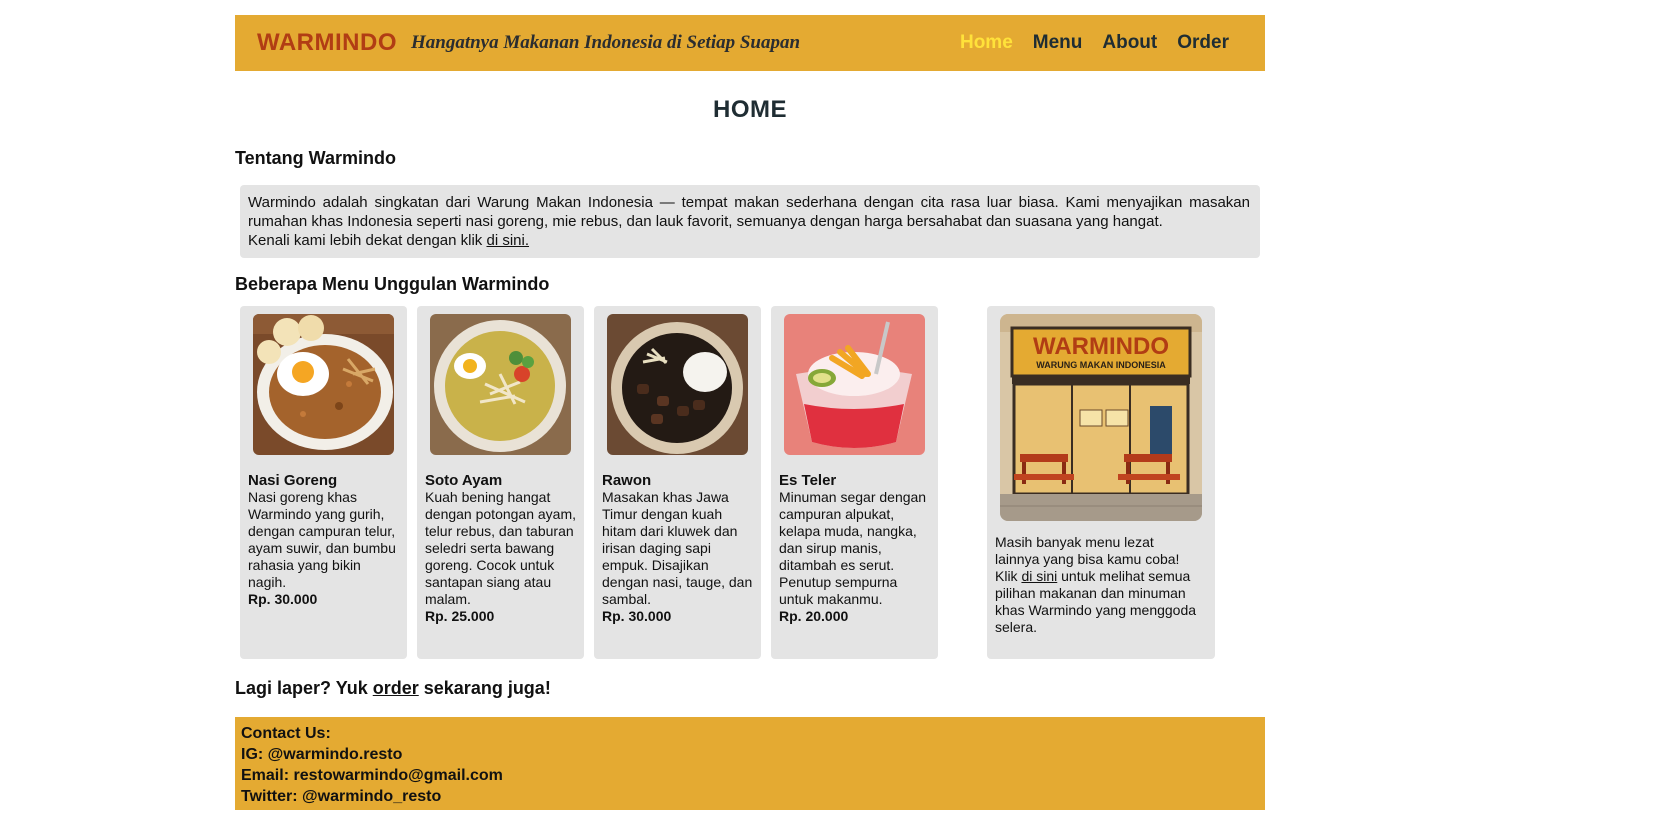 The width and height of the screenshot is (1654, 827). I want to click on menu-item-name: Nasi Goreng, so click(293, 480).